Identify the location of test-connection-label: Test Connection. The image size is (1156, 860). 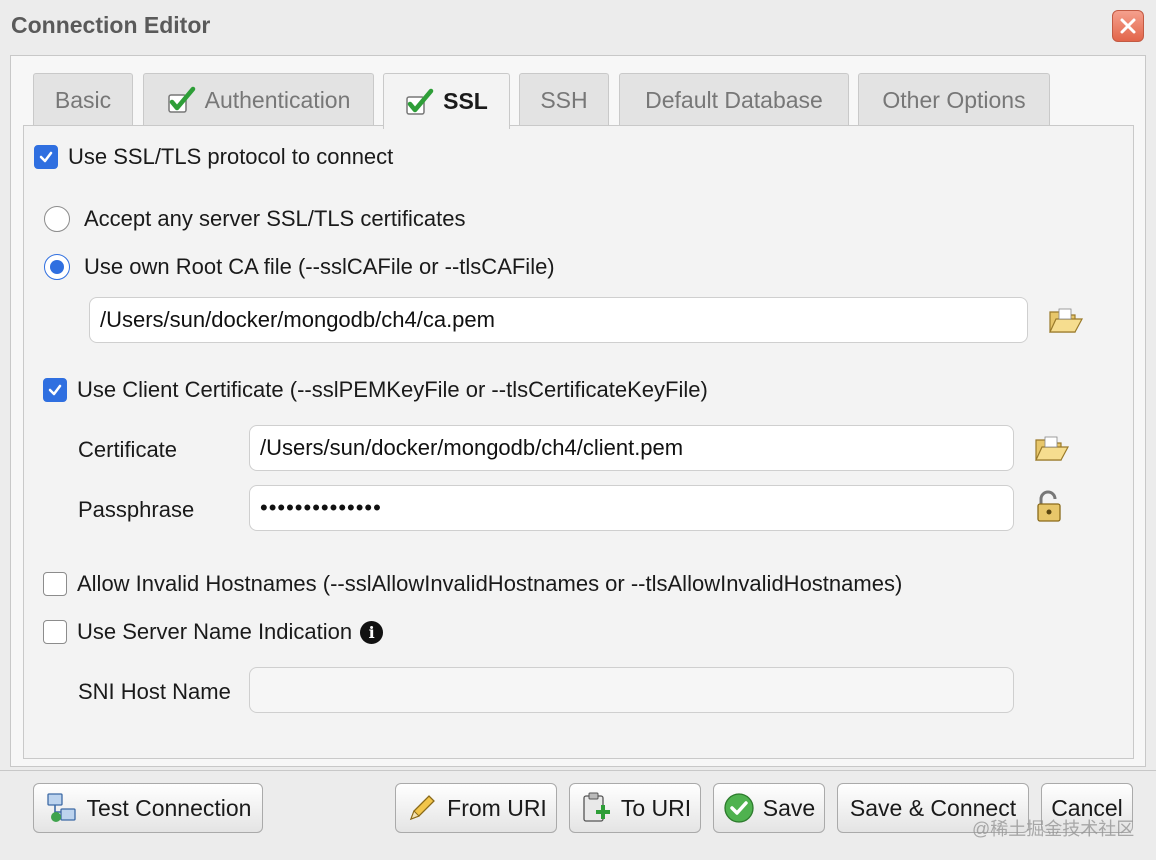
(169, 807).